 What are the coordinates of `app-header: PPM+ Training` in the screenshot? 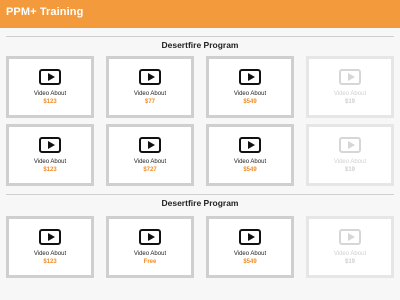 It's located at (200, 14).